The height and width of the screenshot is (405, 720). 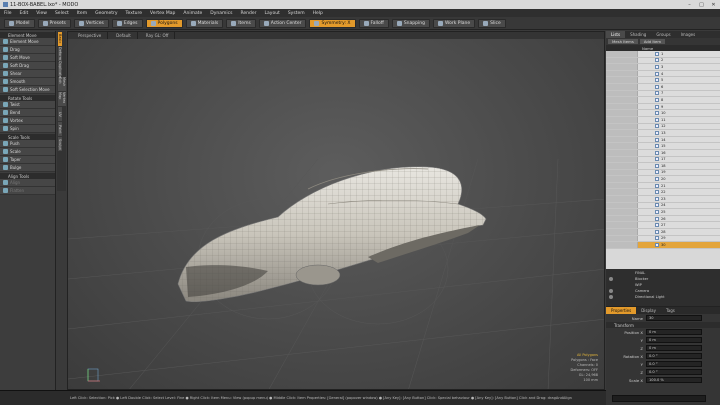 What do you see at coordinates (688, 34) in the screenshot?
I see `tab-images: Images` at bounding box center [688, 34].